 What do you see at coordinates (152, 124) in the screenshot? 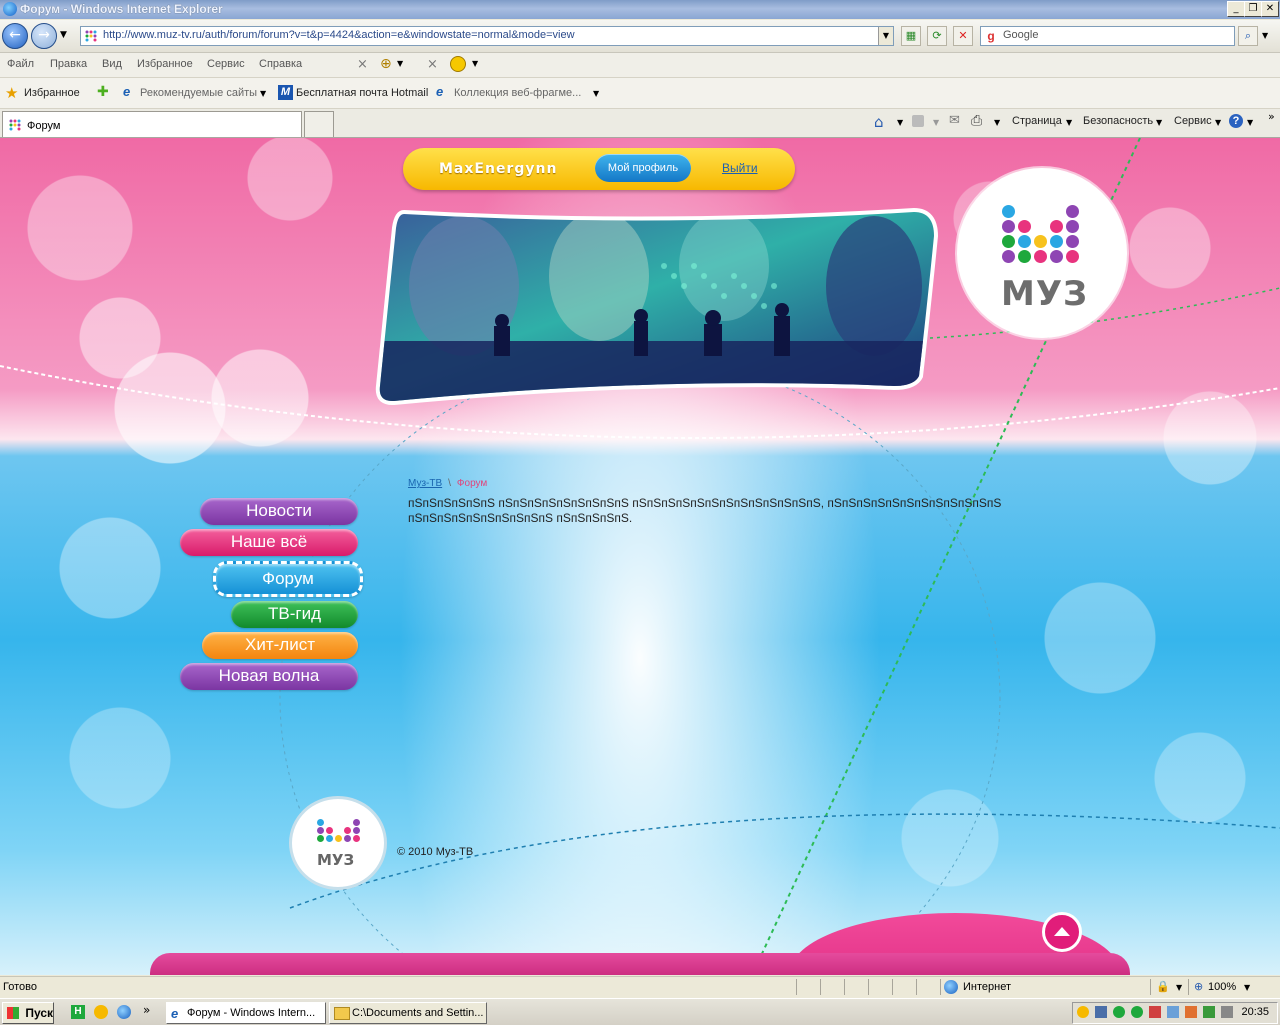
I see `tab-forum: Форум` at bounding box center [152, 124].